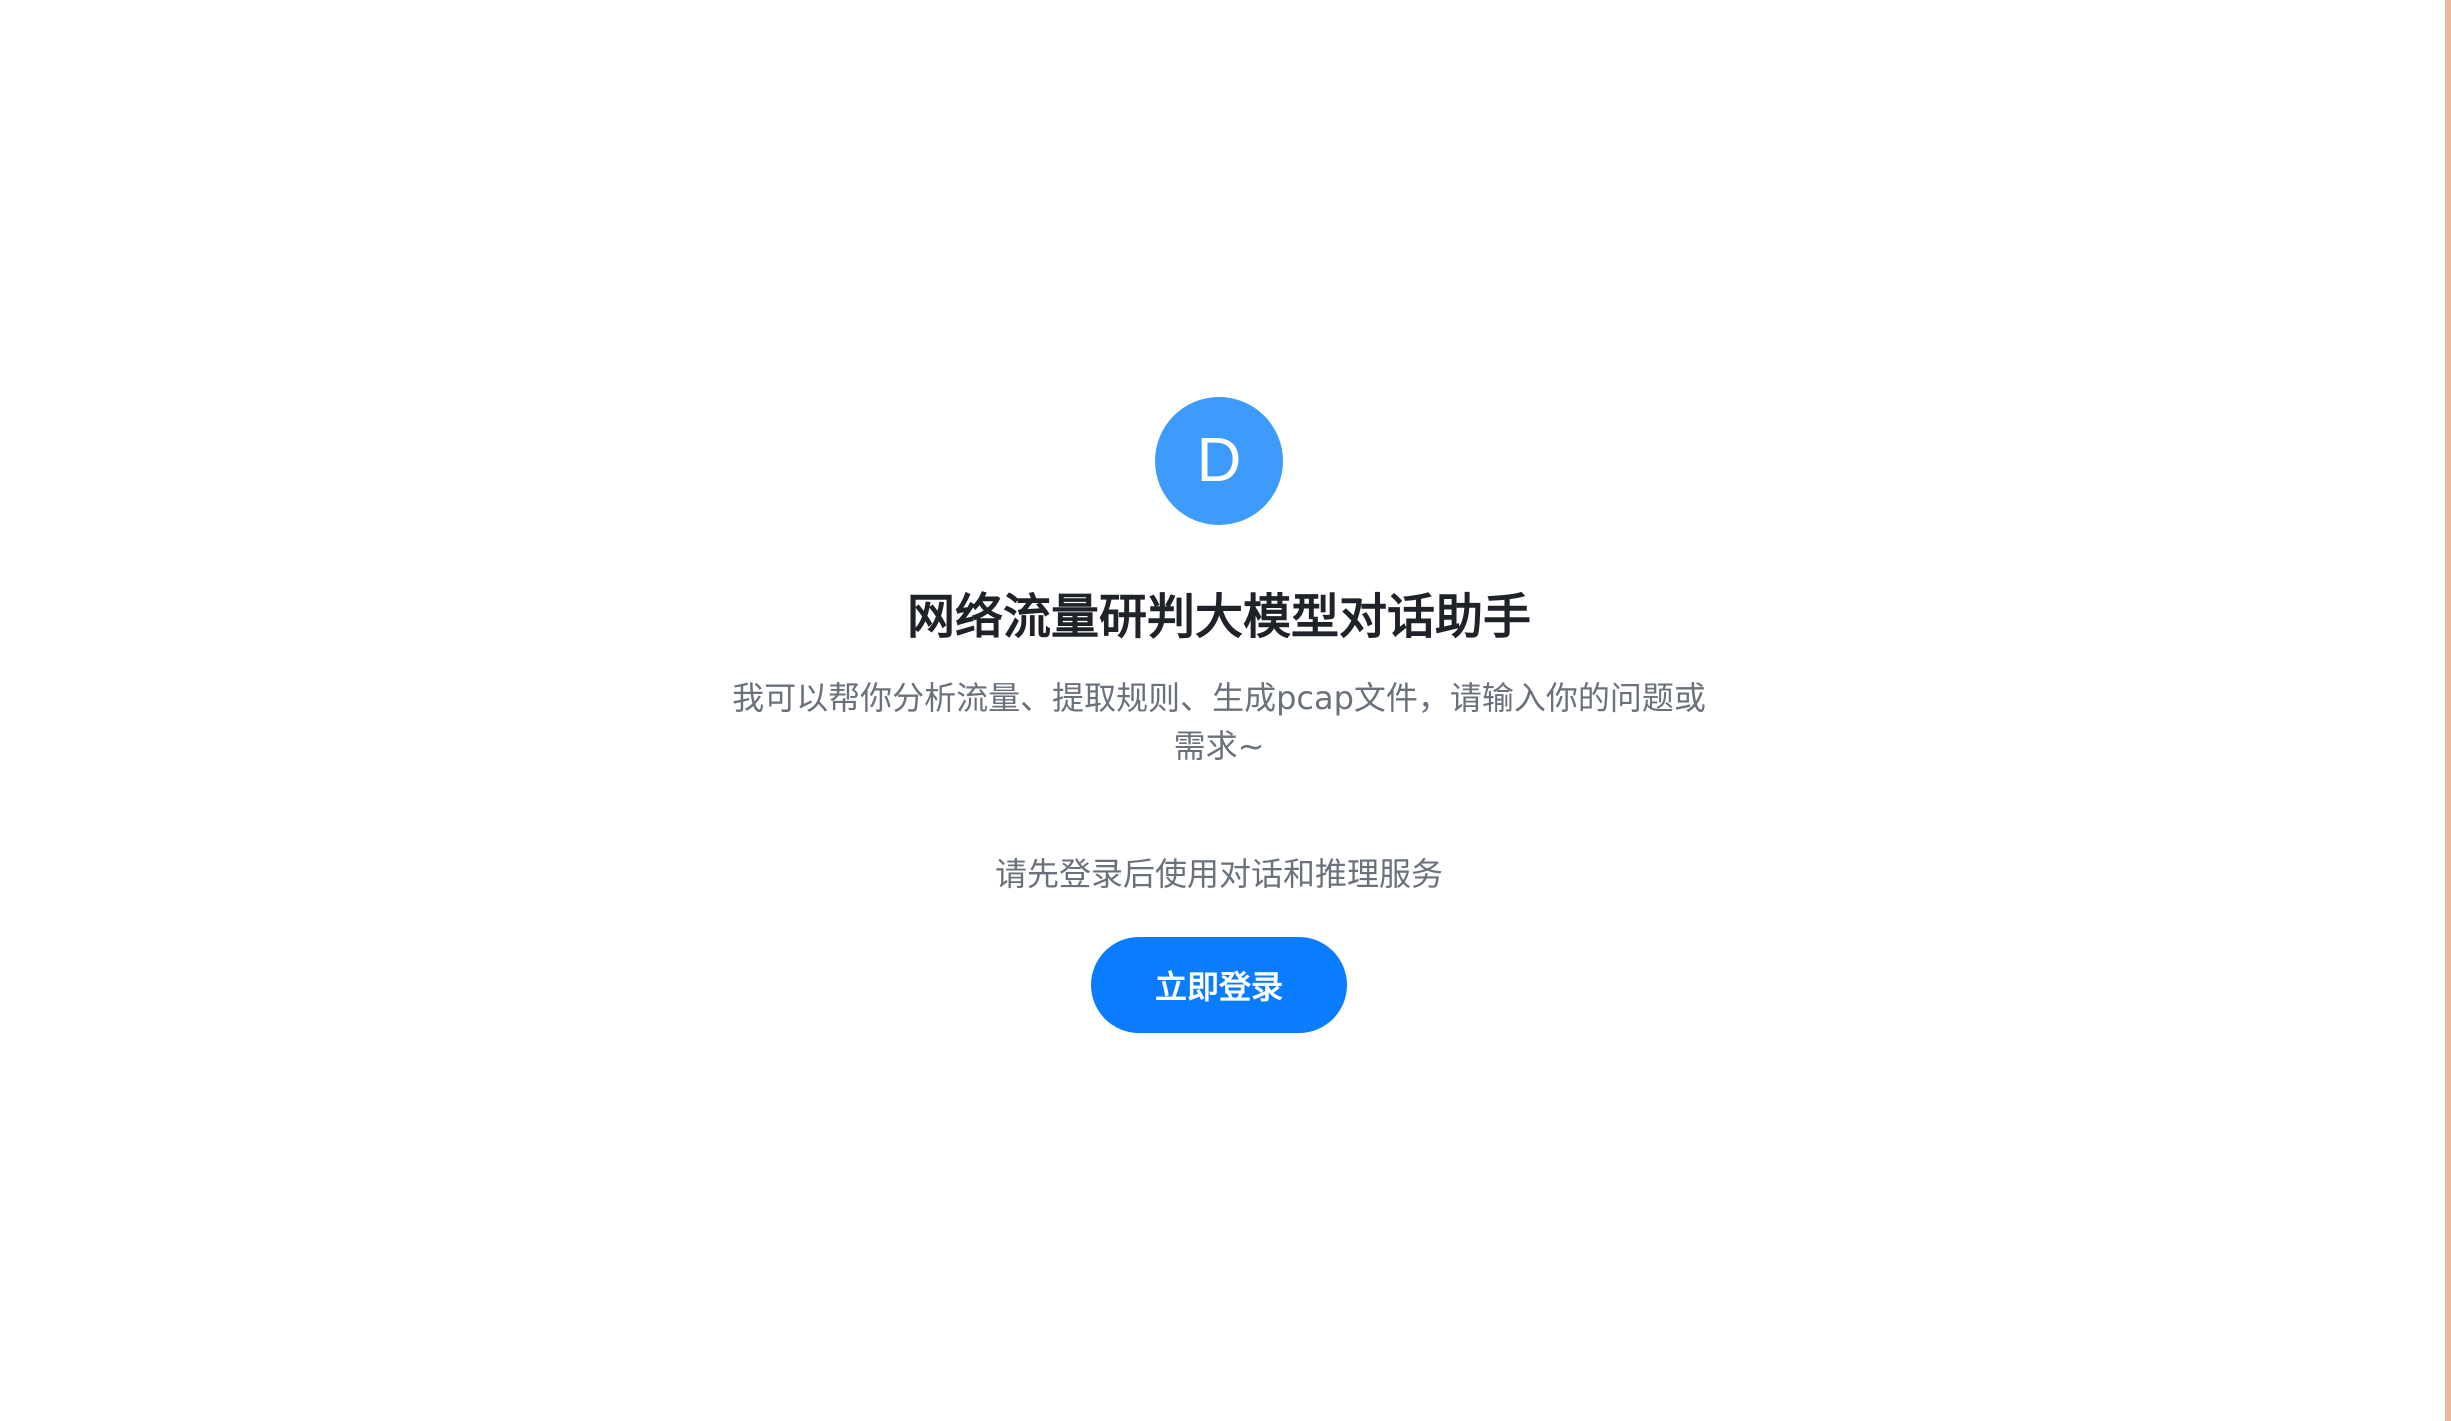 The height and width of the screenshot is (1421, 2451). I want to click on assistant-avatar: D, so click(1219, 461).